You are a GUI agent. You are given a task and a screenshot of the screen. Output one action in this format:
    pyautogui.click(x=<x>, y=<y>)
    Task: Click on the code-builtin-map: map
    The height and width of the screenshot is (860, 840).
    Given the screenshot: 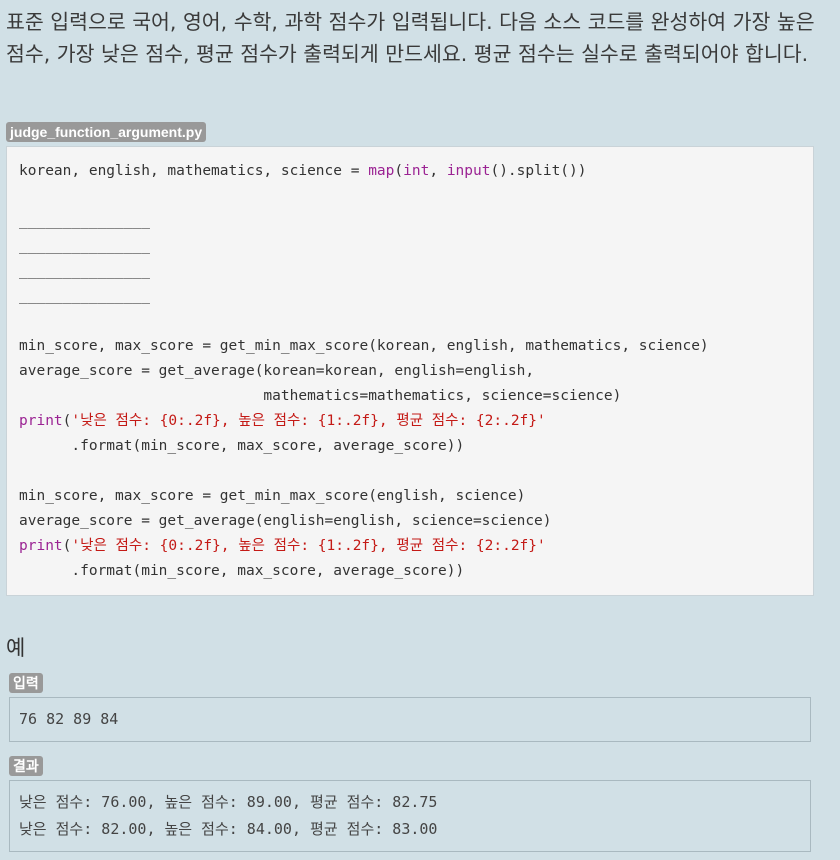 What is the action you would take?
    pyautogui.click(x=381, y=171)
    